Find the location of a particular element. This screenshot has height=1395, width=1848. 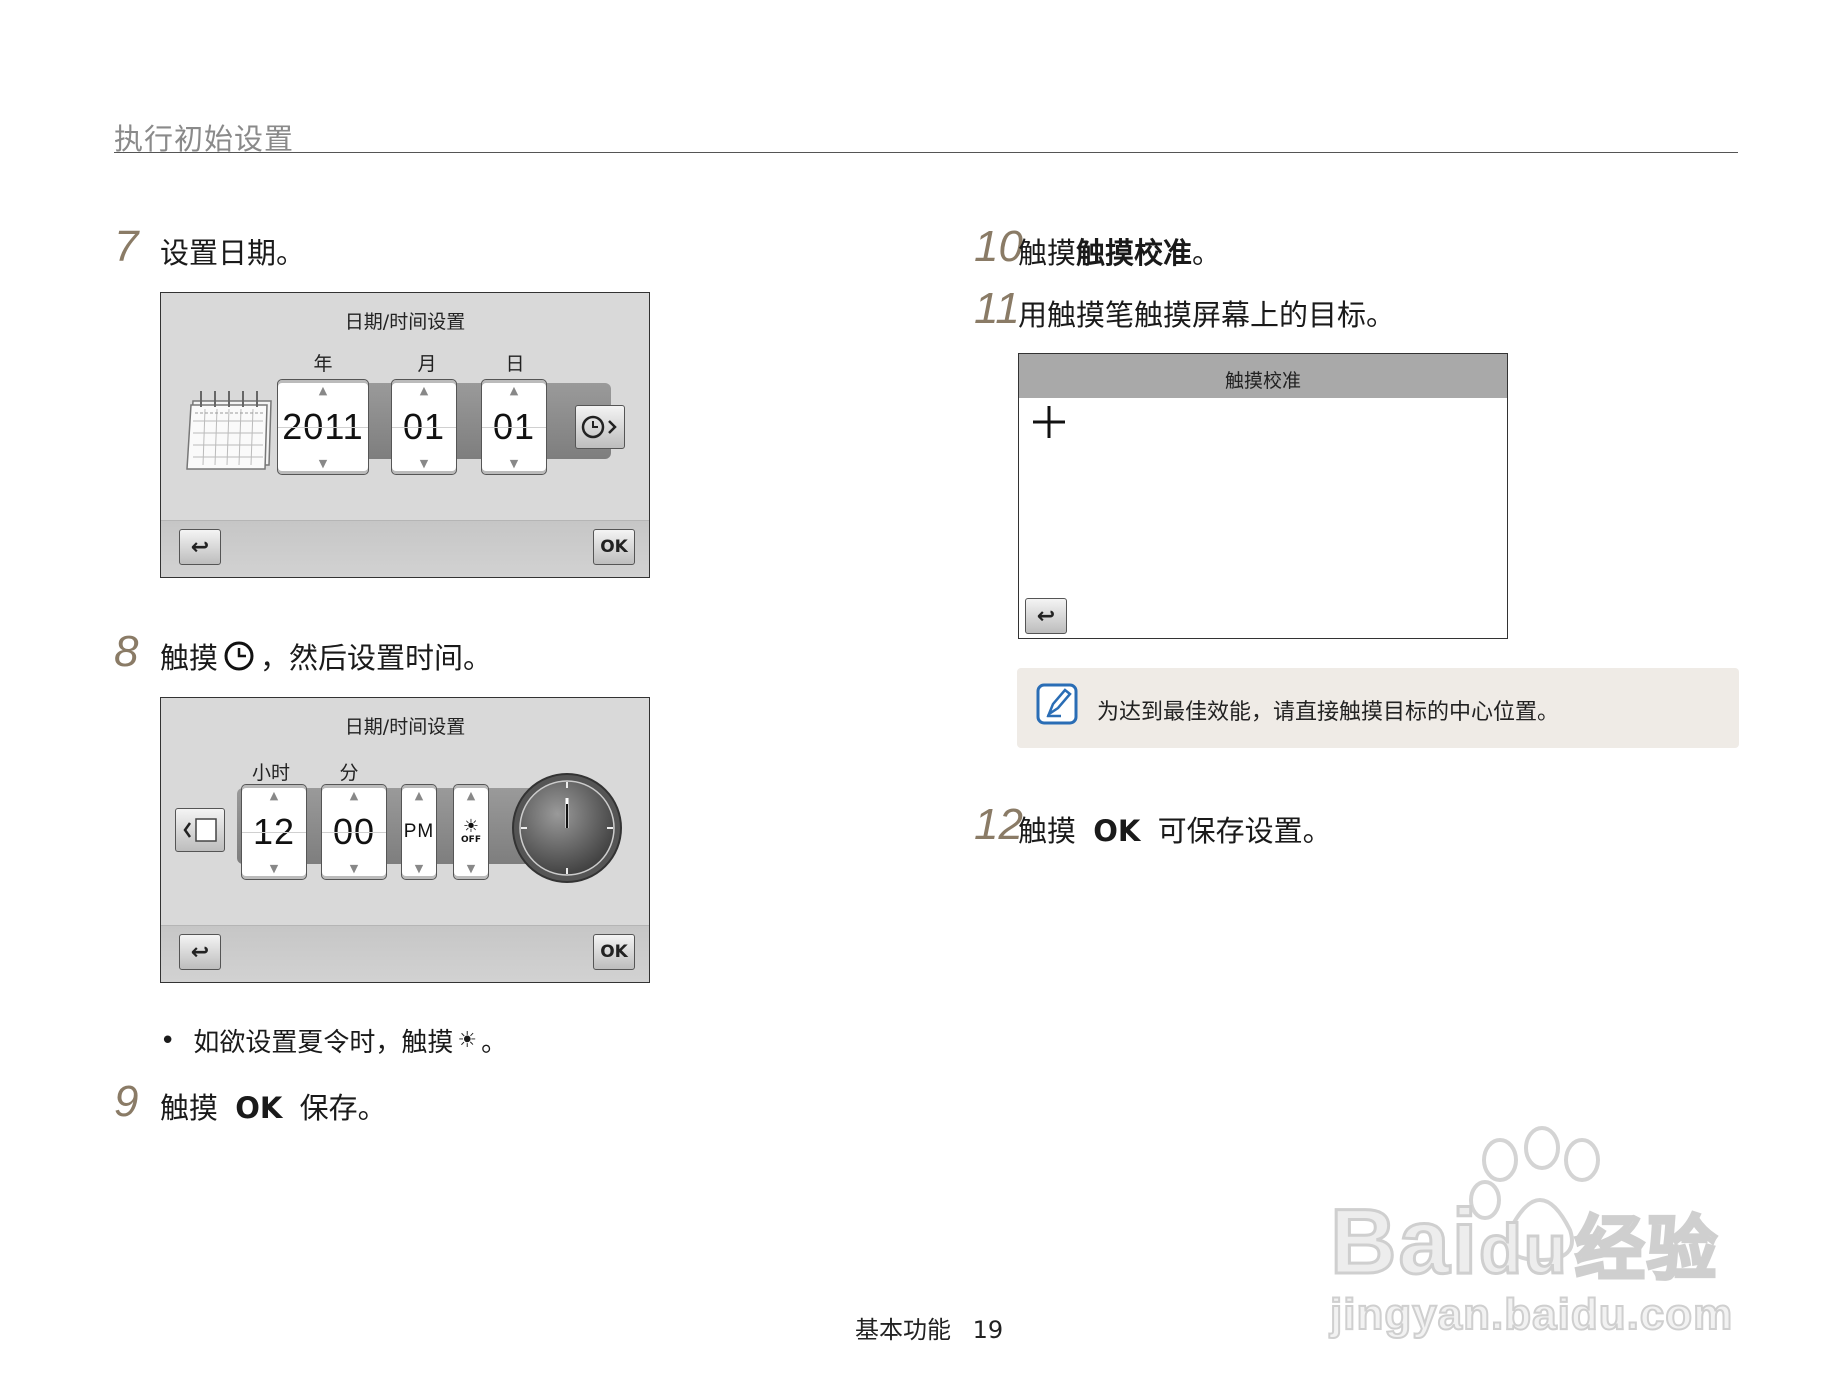

step-8-number: 8 is located at coordinates (126, 651).